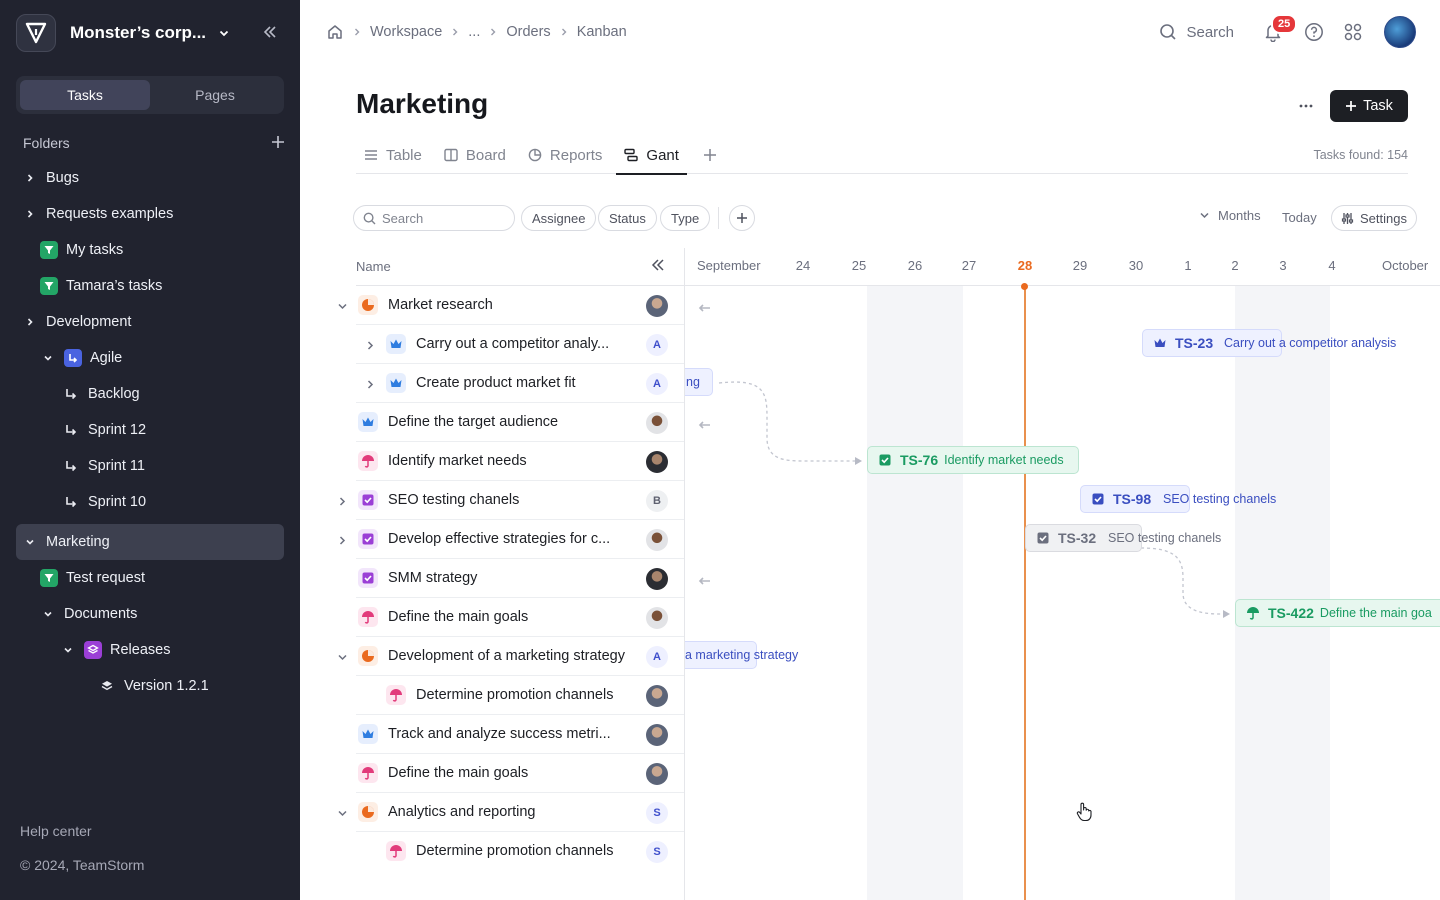 Image resolution: width=1440 pixels, height=900 pixels. I want to click on more-options-icon, so click(1306, 106).